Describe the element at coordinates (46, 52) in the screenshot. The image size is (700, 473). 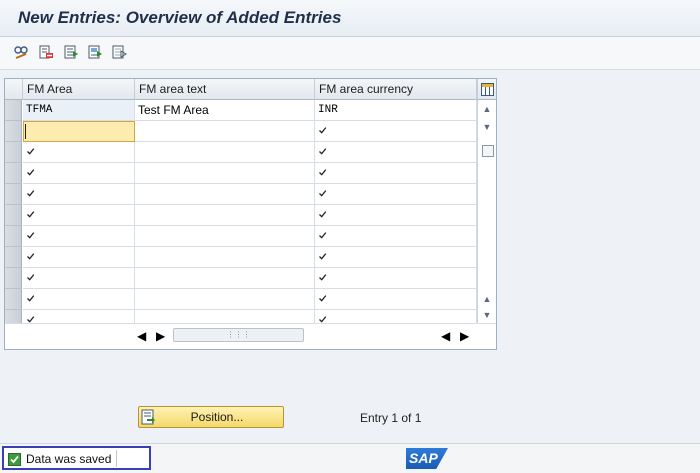
I see `delete-icon` at that location.